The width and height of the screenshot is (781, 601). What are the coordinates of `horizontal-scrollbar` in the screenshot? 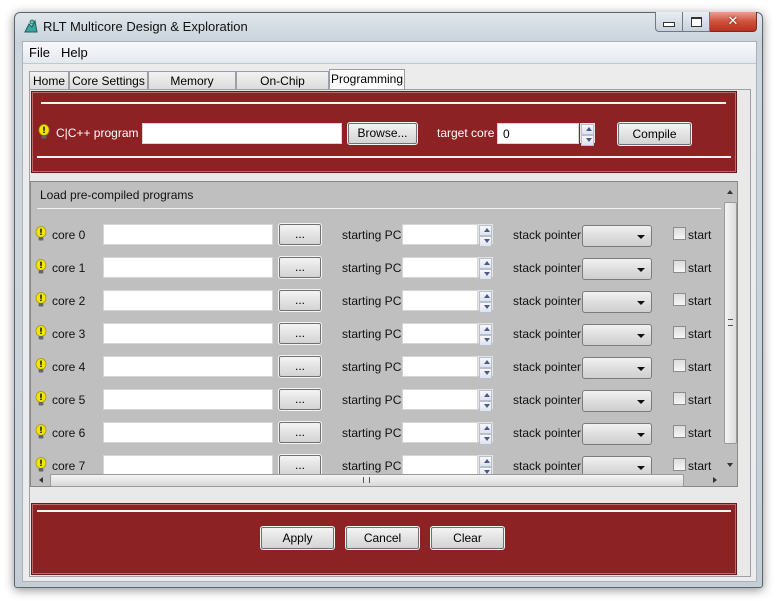 It's located at (378, 480).